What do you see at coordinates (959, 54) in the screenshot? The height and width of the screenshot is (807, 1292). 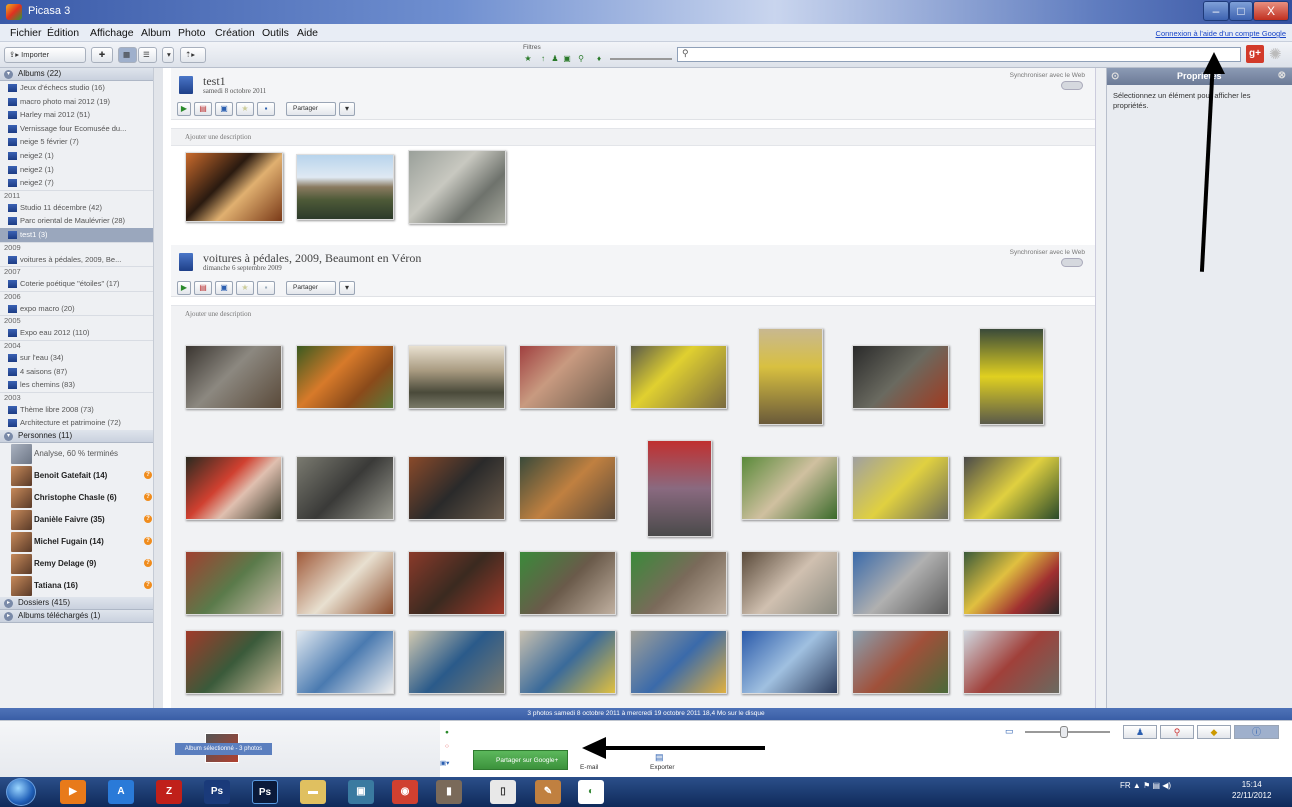 I see `search-input: ⚲` at bounding box center [959, 54].